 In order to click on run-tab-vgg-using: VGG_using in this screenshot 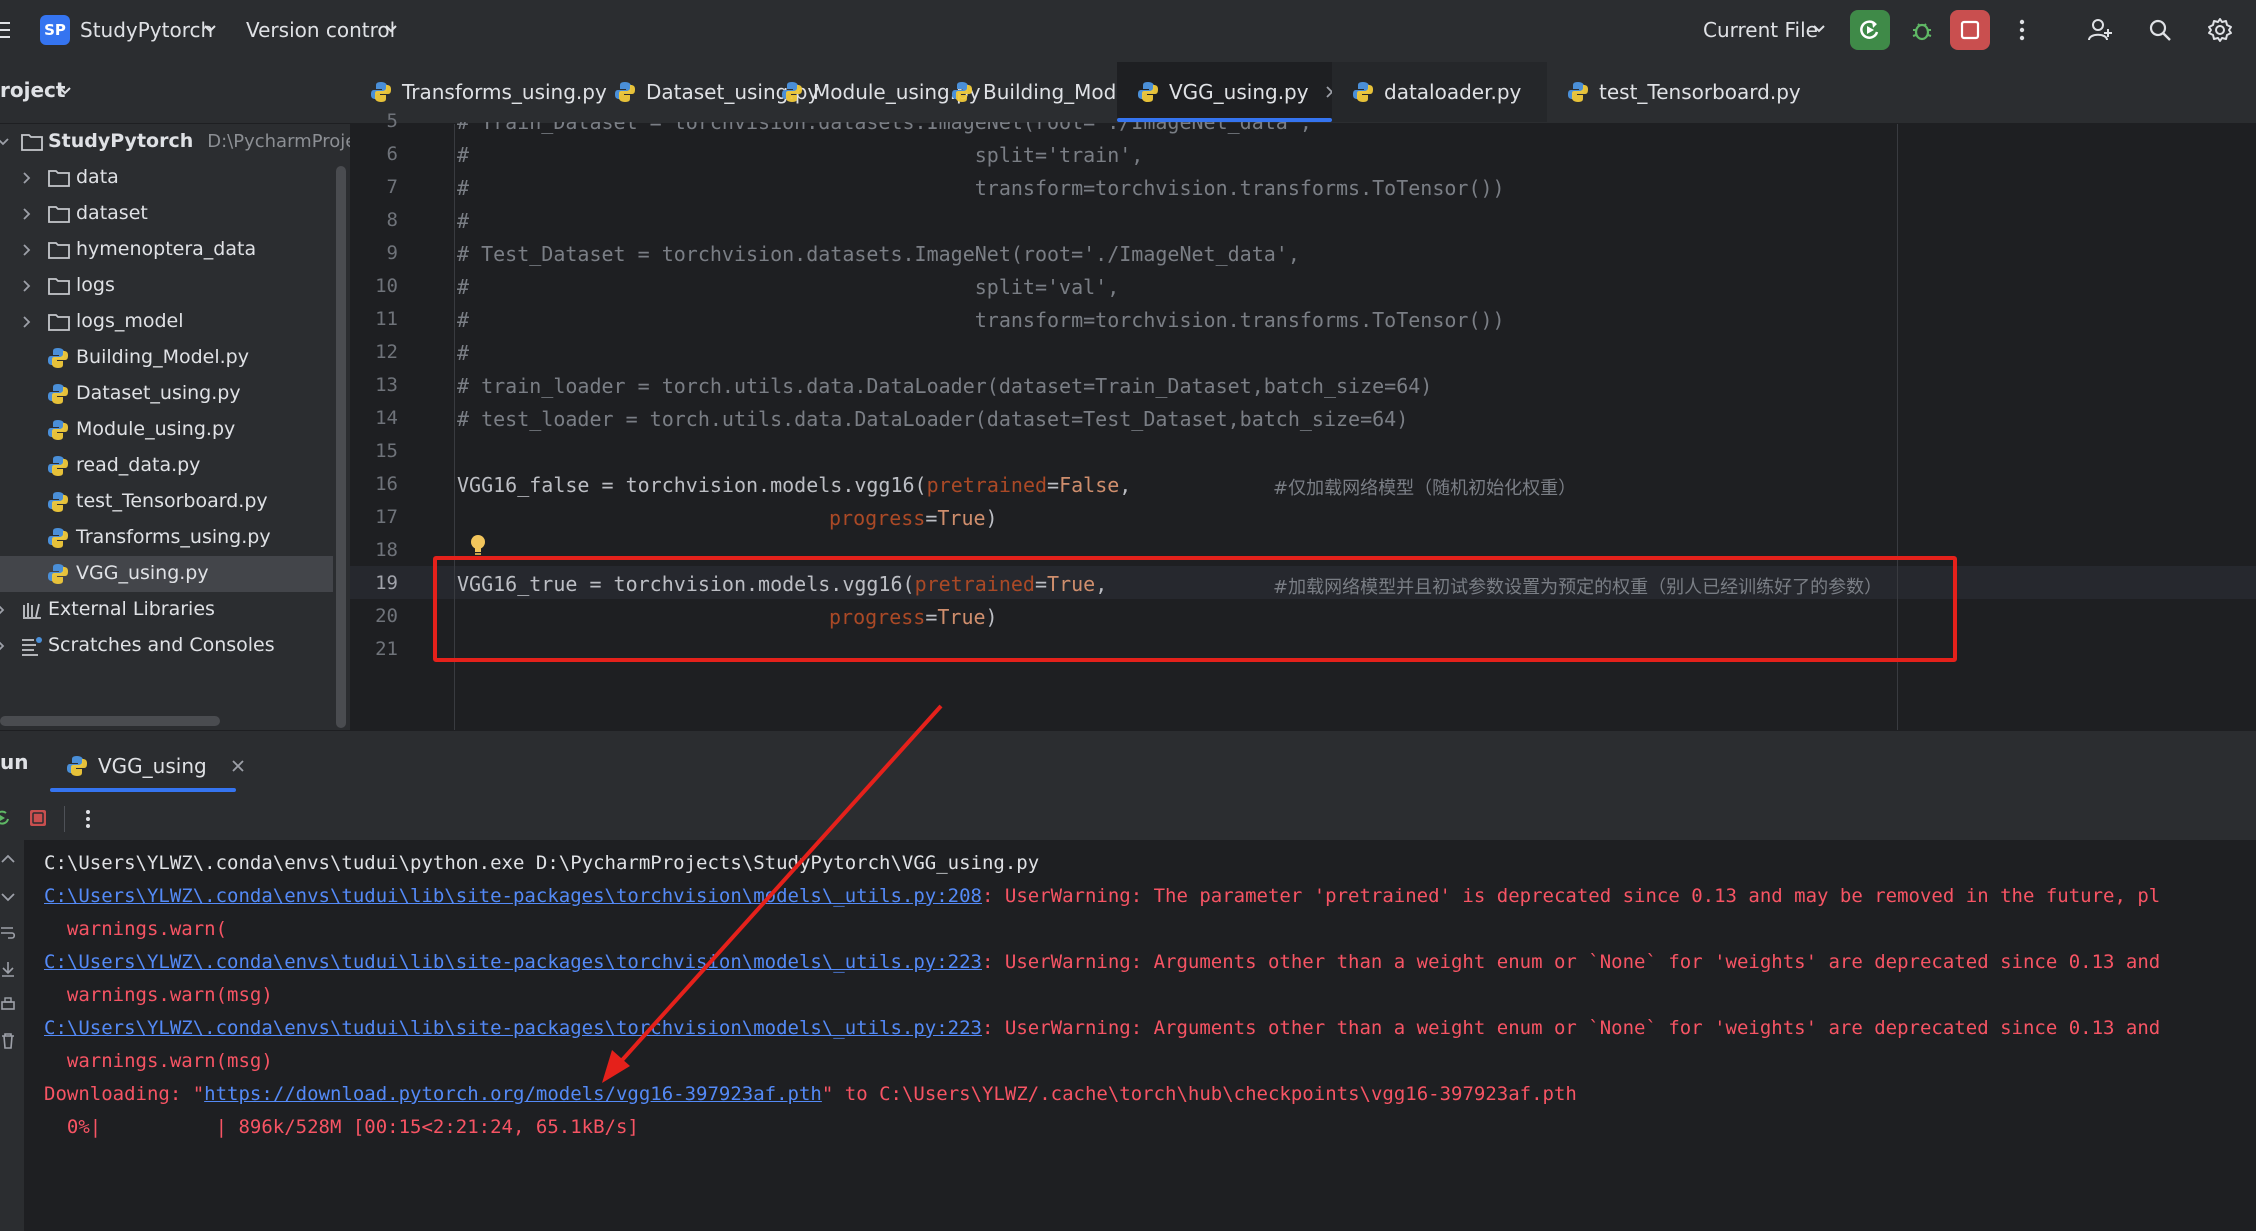, I will do `click(147, 766)`.